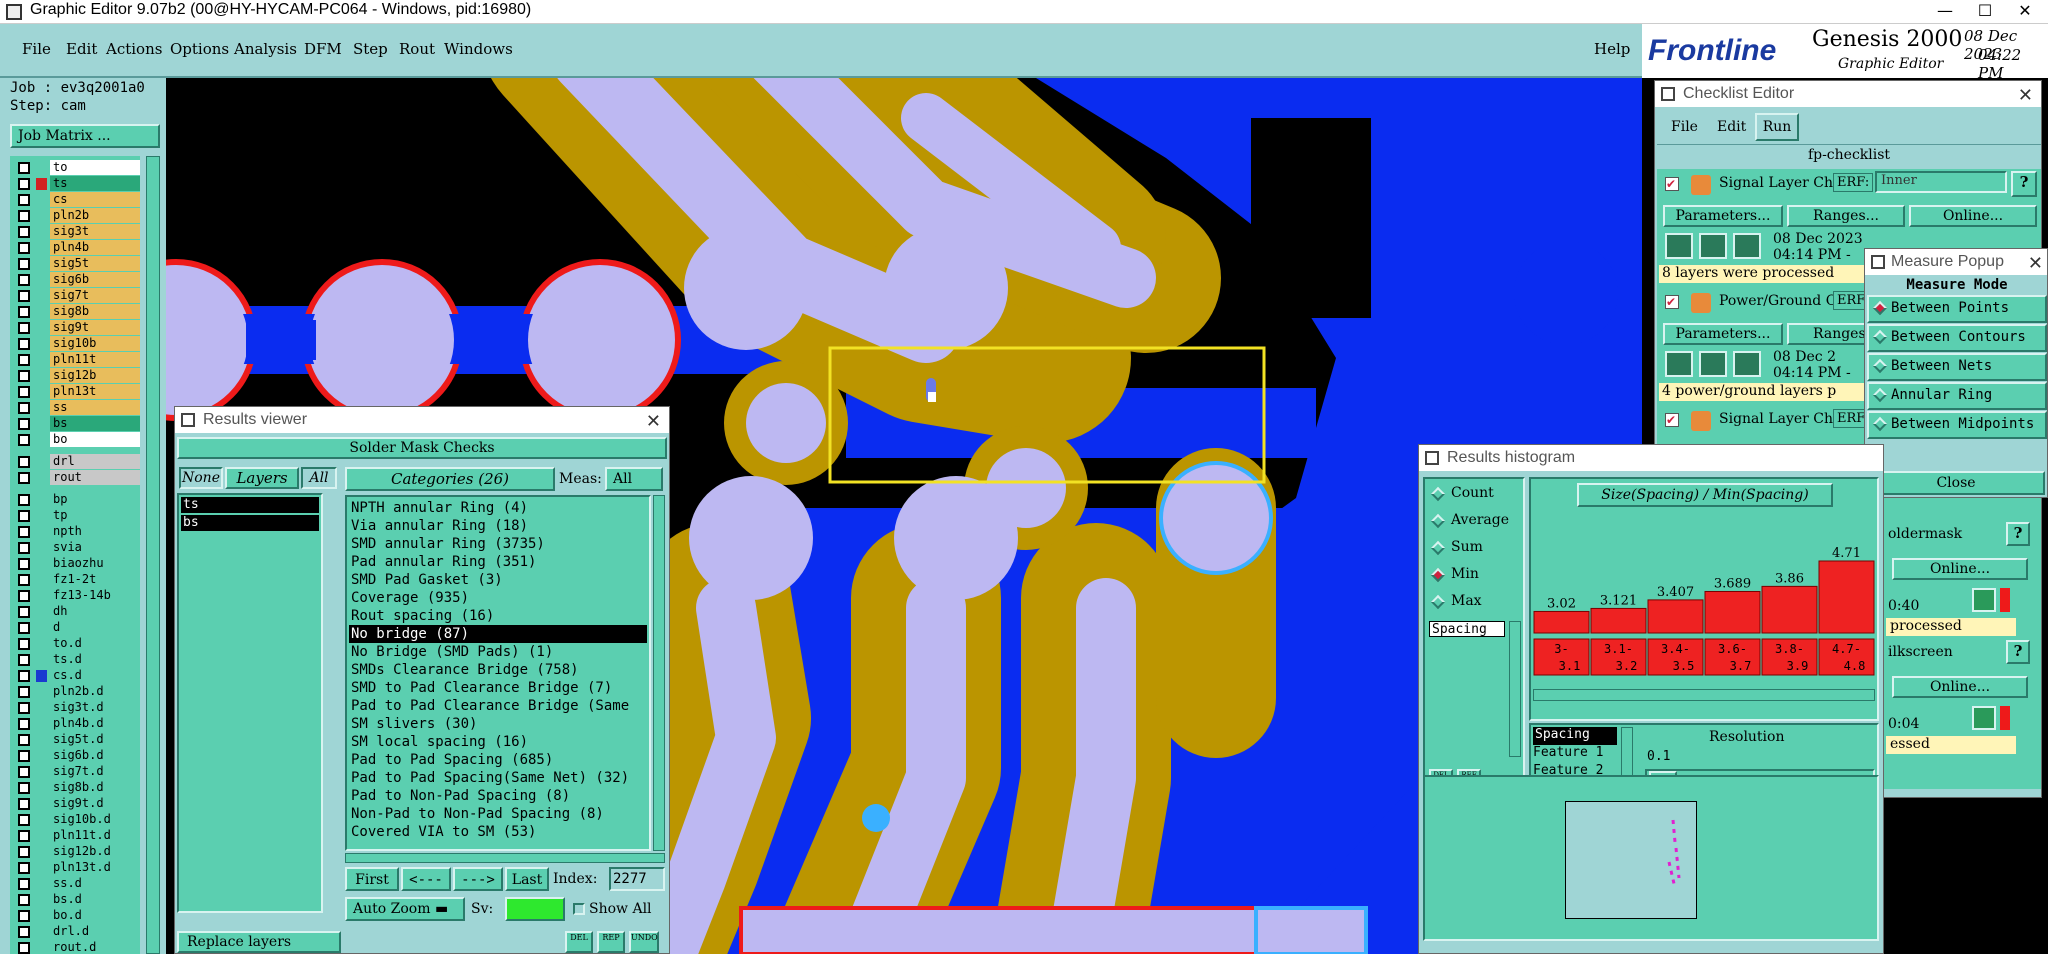  I want to click on rep-button: REP, so click(611, 942).